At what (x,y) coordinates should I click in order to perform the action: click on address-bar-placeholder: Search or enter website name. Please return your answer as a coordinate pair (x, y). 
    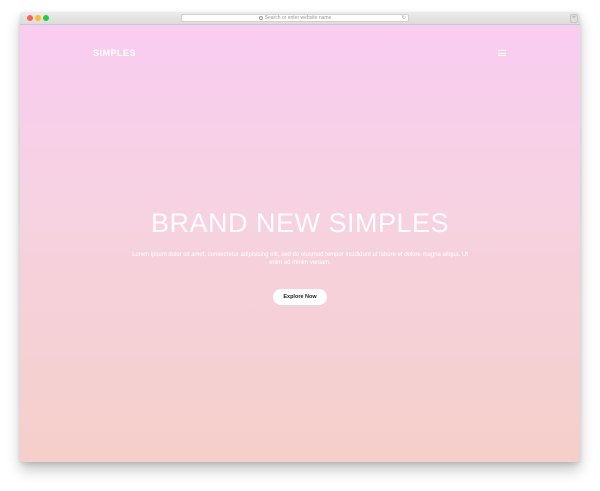
    Looking at the image, I should click on (298, 18).